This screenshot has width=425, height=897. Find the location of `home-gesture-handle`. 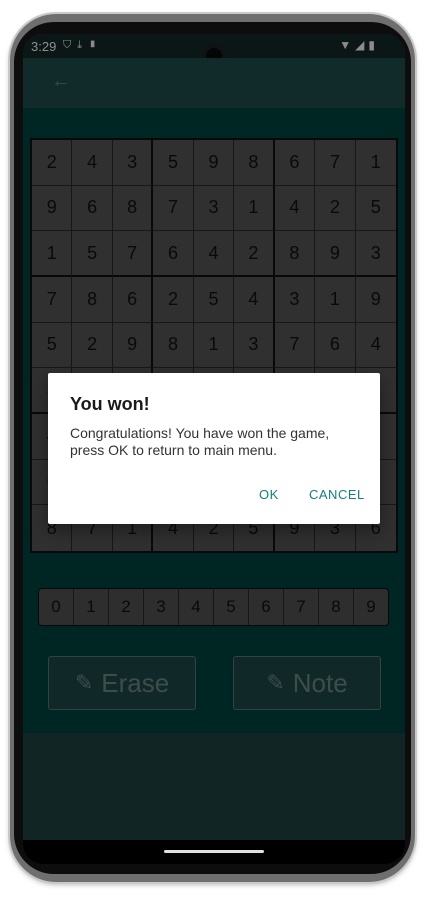

home-gesture-handle is located at coordinates (214, 851).